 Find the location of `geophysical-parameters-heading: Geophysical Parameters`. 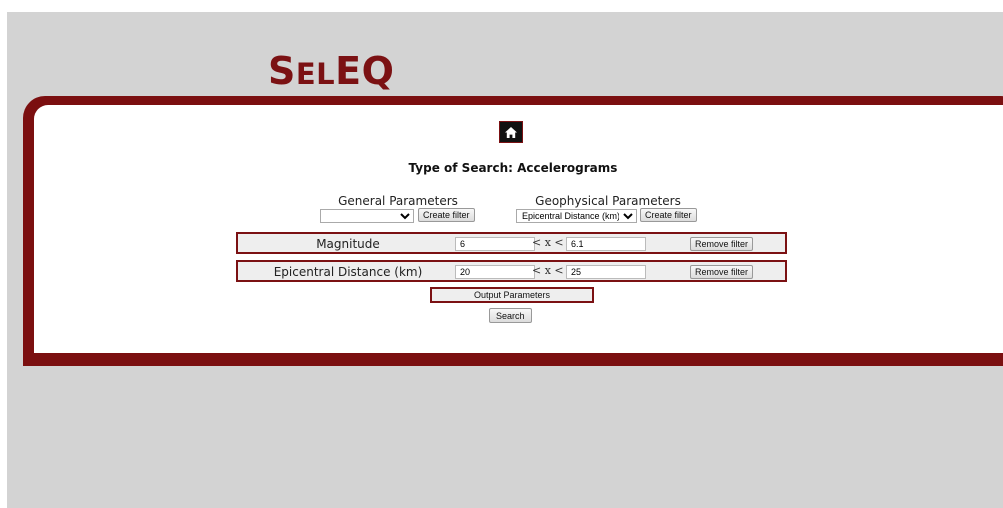

geophysical-parameters-heading: Geophysical Parameters is located at coordinates (608, 201).